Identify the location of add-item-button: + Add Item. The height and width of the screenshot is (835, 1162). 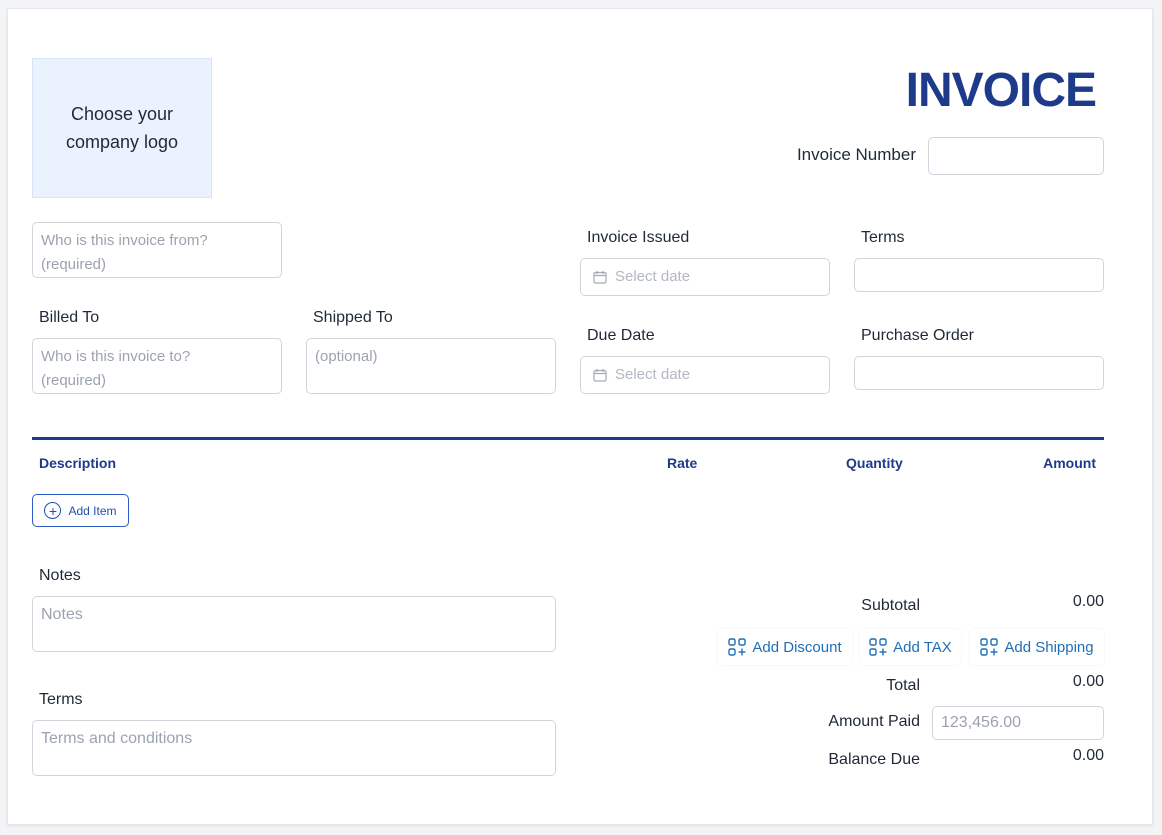
(80, 510).